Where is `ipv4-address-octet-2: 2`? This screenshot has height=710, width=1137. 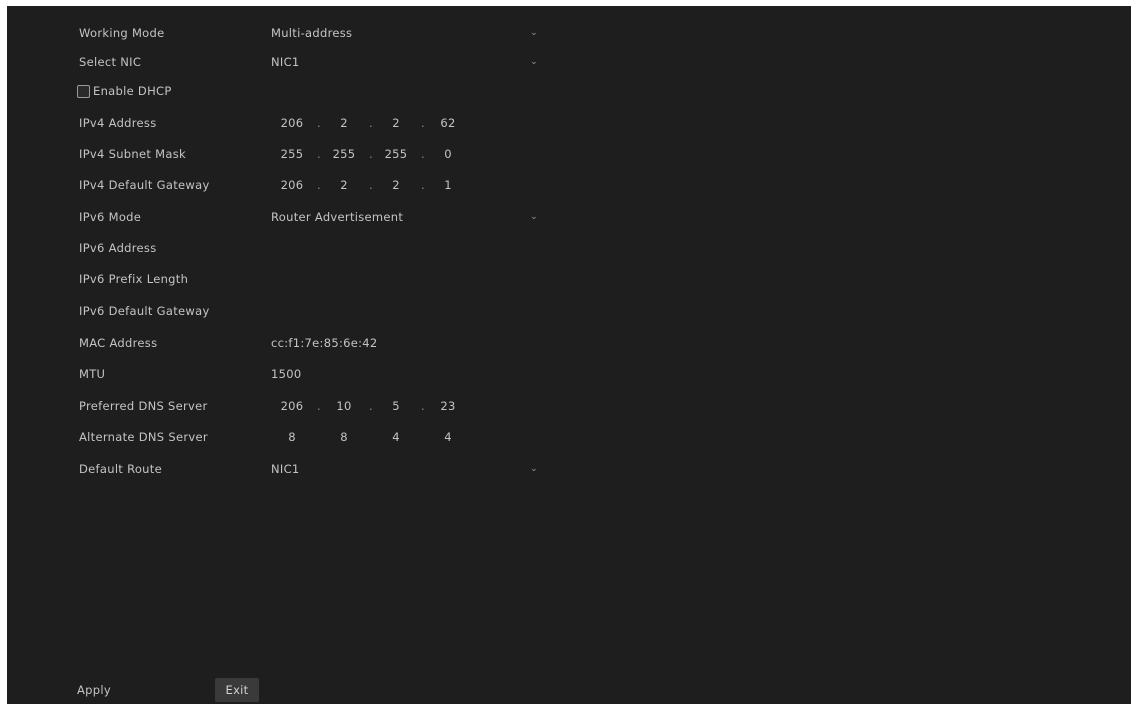
ipv4-address-octet-2: 2 is located at coordinates (344, 123).